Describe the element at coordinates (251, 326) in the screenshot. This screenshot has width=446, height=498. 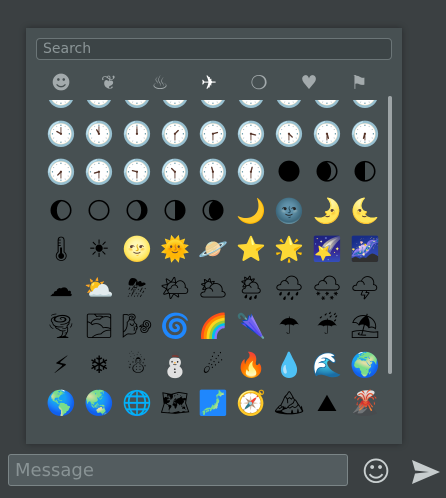
I see `emoji-cell: 🌂` at that location.